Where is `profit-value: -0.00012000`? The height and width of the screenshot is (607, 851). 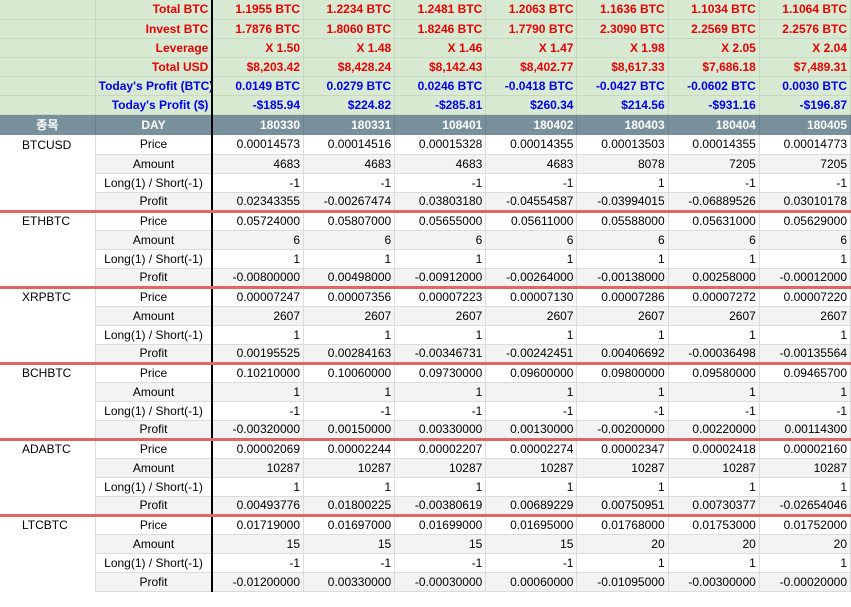
profit-value: -0.00012000 is located at coordinates (805, 278).